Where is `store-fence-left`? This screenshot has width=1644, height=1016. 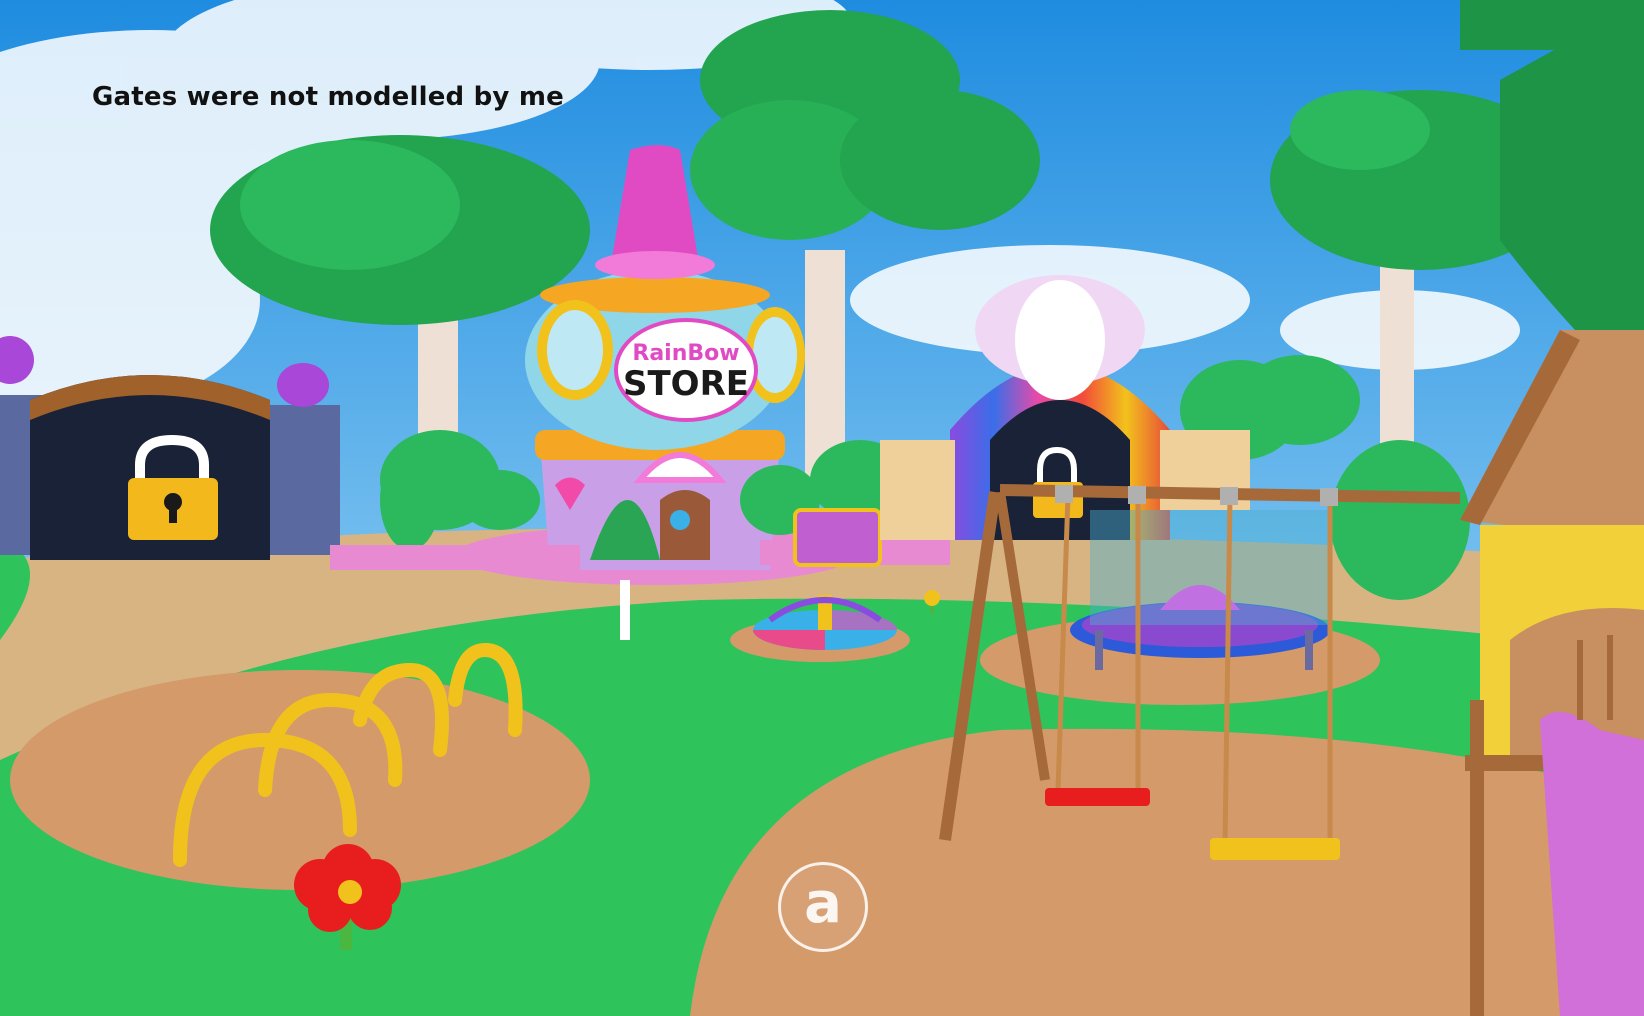 store-fence-left is located at coordinates (455, 557).